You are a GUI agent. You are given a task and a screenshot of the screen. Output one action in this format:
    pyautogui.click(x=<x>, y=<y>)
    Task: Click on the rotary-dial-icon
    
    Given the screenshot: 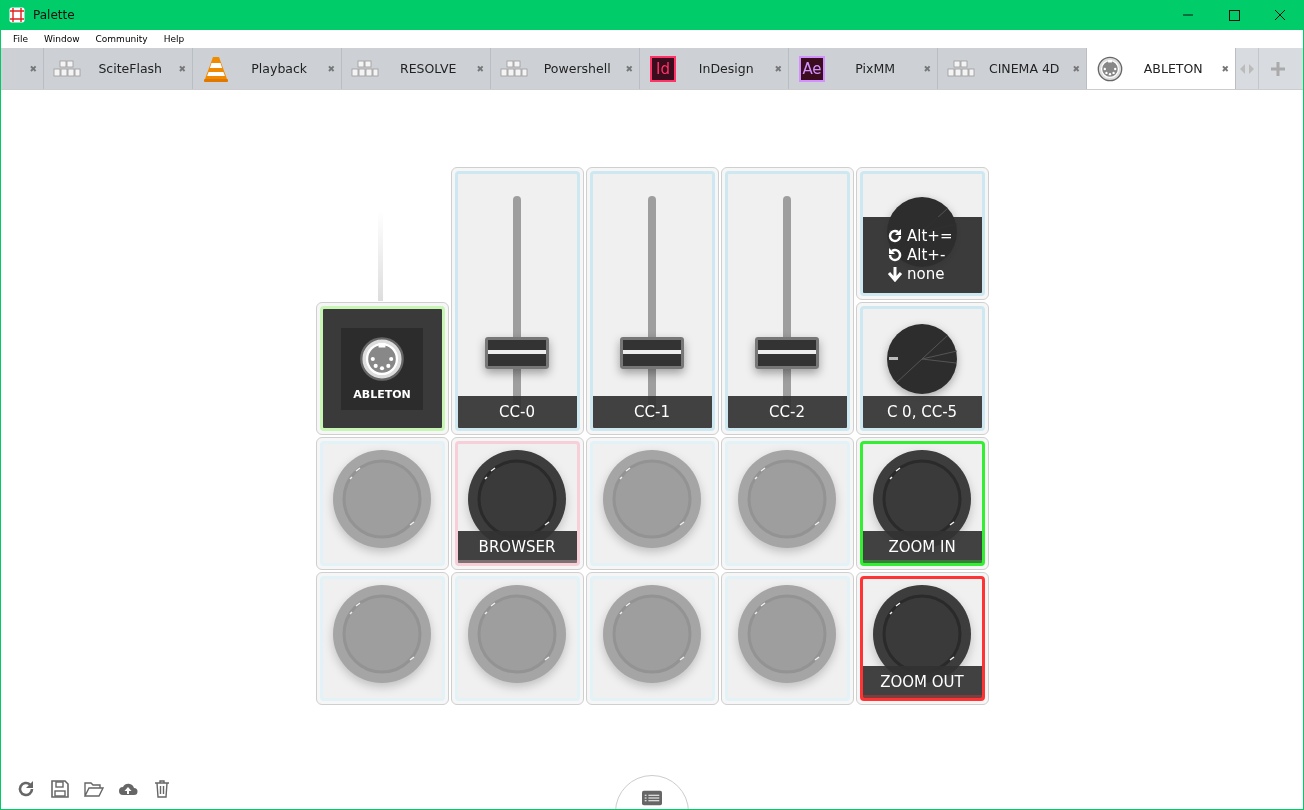 What is the action you would take?
    pyautogui.click(x=922, y=358)
    